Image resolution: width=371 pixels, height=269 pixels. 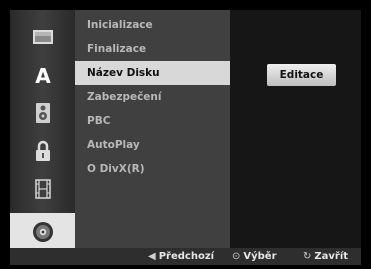 What do you see at coordinates (236, 256) in the screenshot?
I see `enter-icon: ⊙` at bounding box center [236, 256].